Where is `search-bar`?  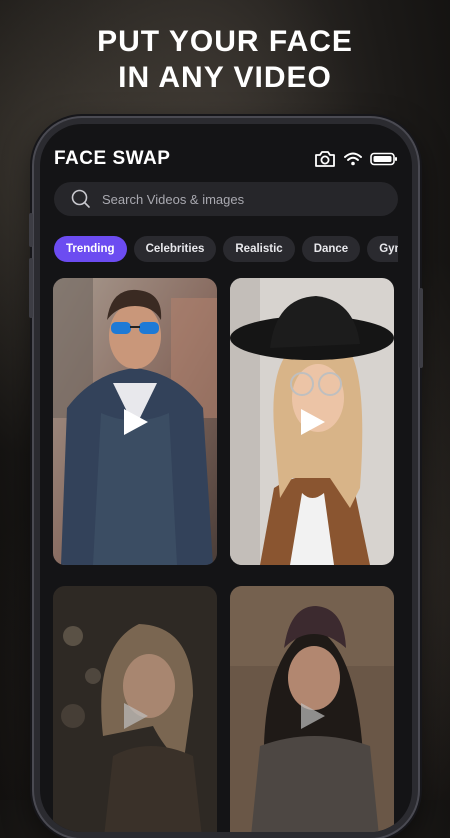 search-bar is located at coordinates (226, 199).